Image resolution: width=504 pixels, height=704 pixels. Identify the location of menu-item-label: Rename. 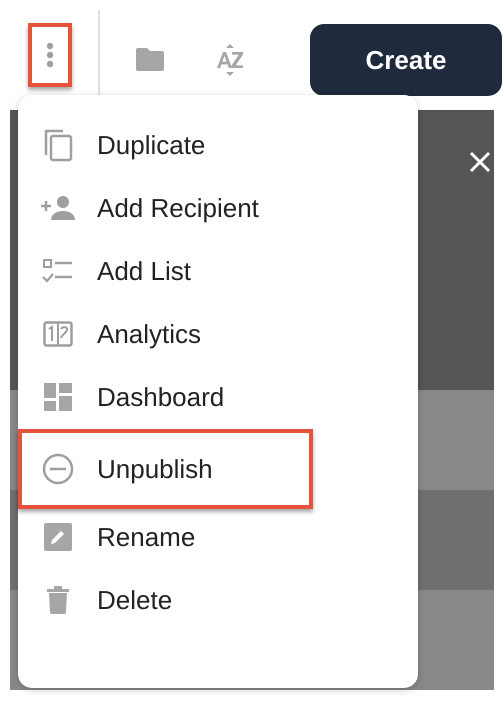
(146, 537).